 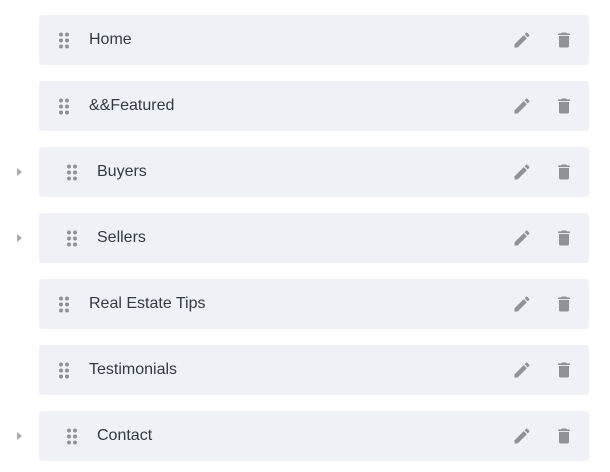 I want to click on menu-item-row: Contact, so click(x=305, y=436).